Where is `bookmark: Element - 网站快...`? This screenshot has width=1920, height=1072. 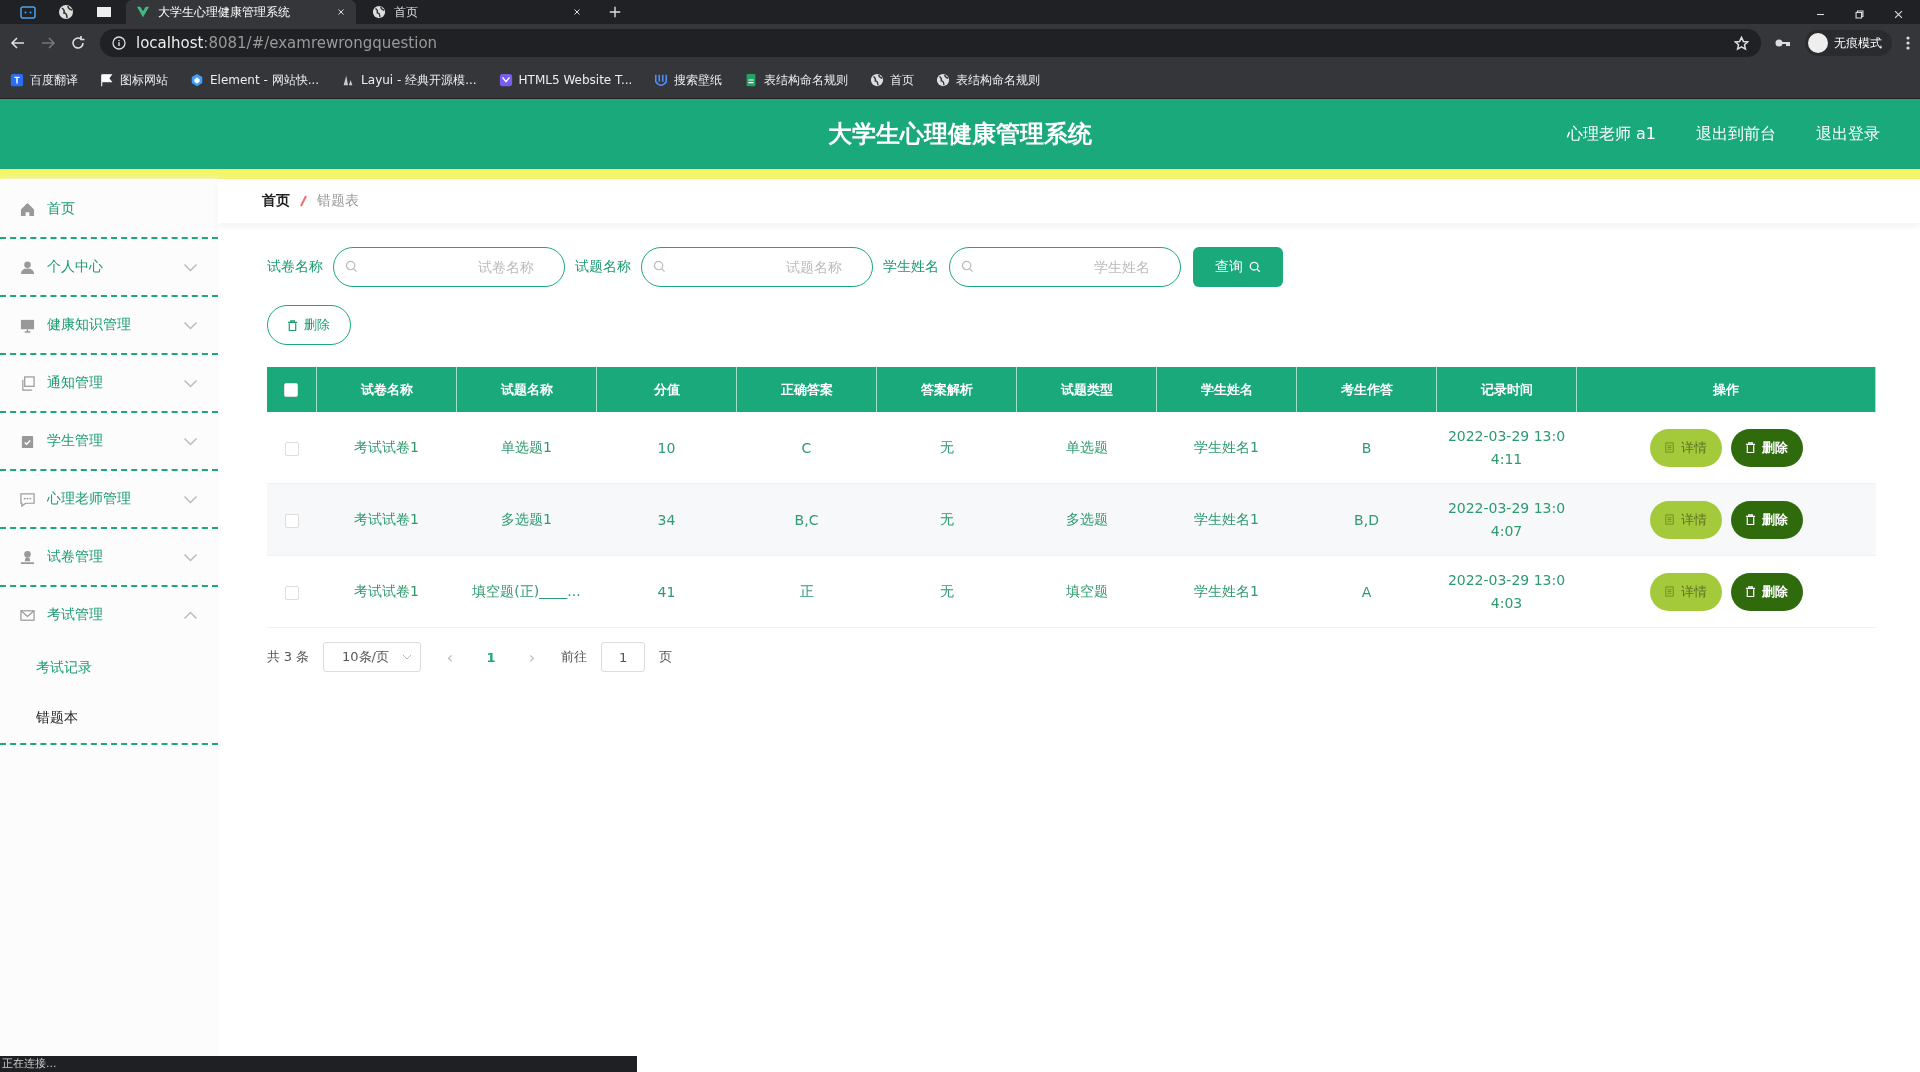
bookmark: Element - 网站快... is located at coordinates (255, 80).